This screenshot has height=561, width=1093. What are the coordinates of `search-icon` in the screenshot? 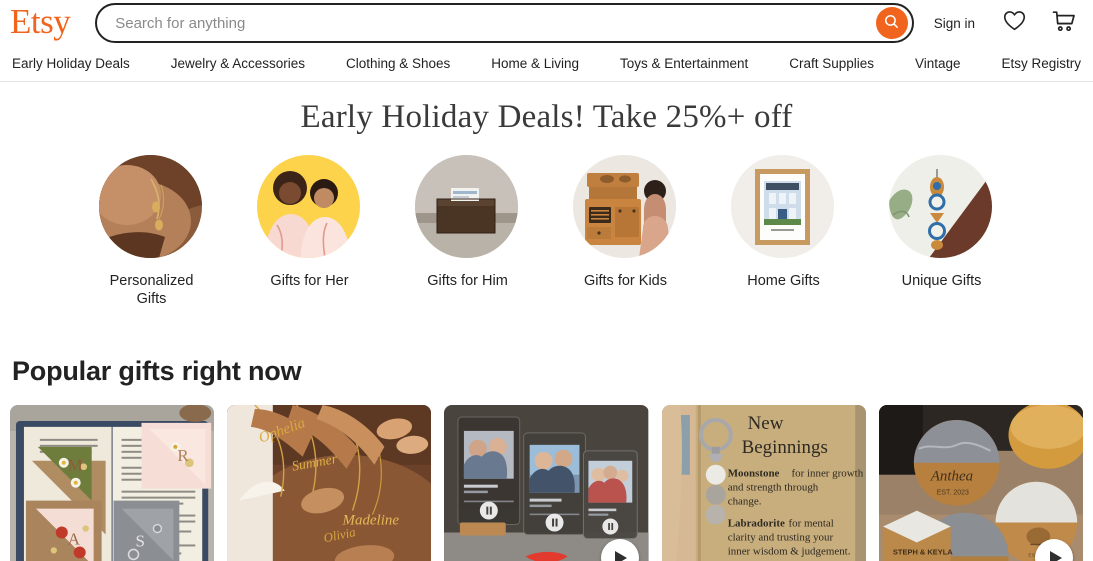 It's located at (891, 23).